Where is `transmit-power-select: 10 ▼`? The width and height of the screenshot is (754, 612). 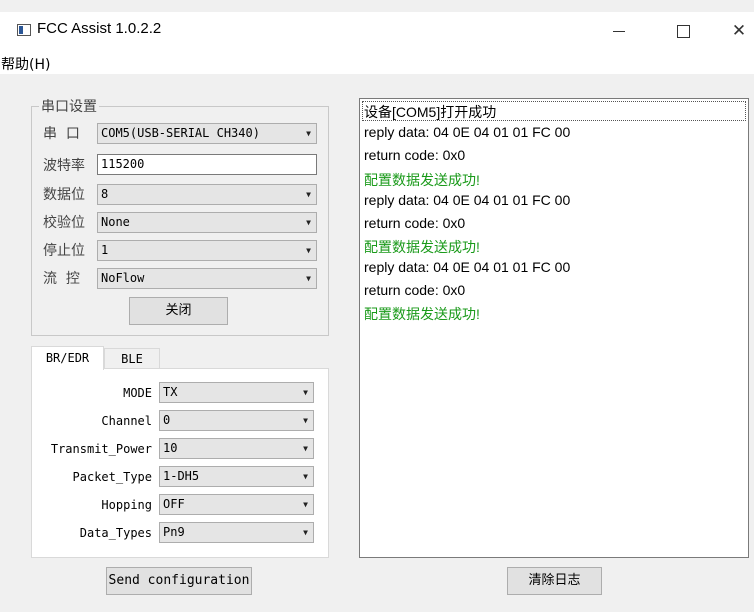 transmit-power-select: 10 ▼ is located at coordinates (236, 448).